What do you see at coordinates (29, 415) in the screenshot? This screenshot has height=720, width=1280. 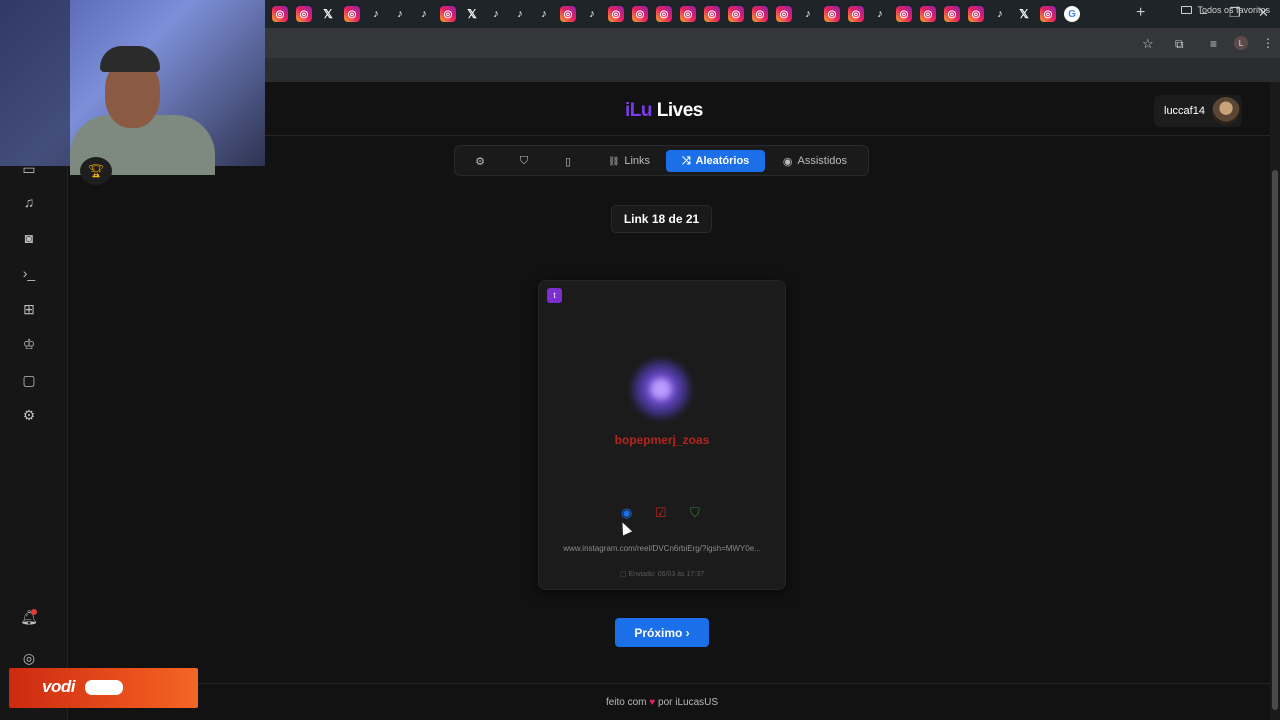 I see `settings-icon: ⚙` at bounding box center [29, 415].